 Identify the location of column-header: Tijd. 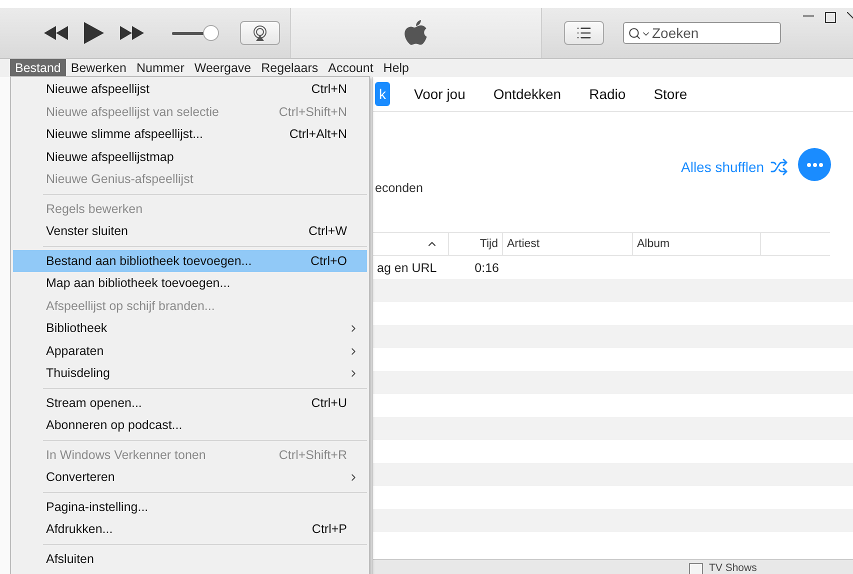
(489, 244).